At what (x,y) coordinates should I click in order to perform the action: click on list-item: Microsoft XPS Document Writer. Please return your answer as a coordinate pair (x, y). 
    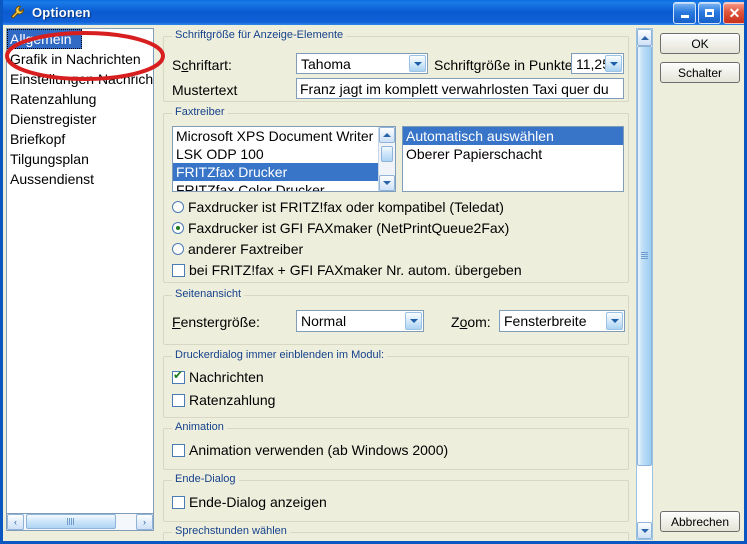
    Looking at the image, I should click on (284, 136).